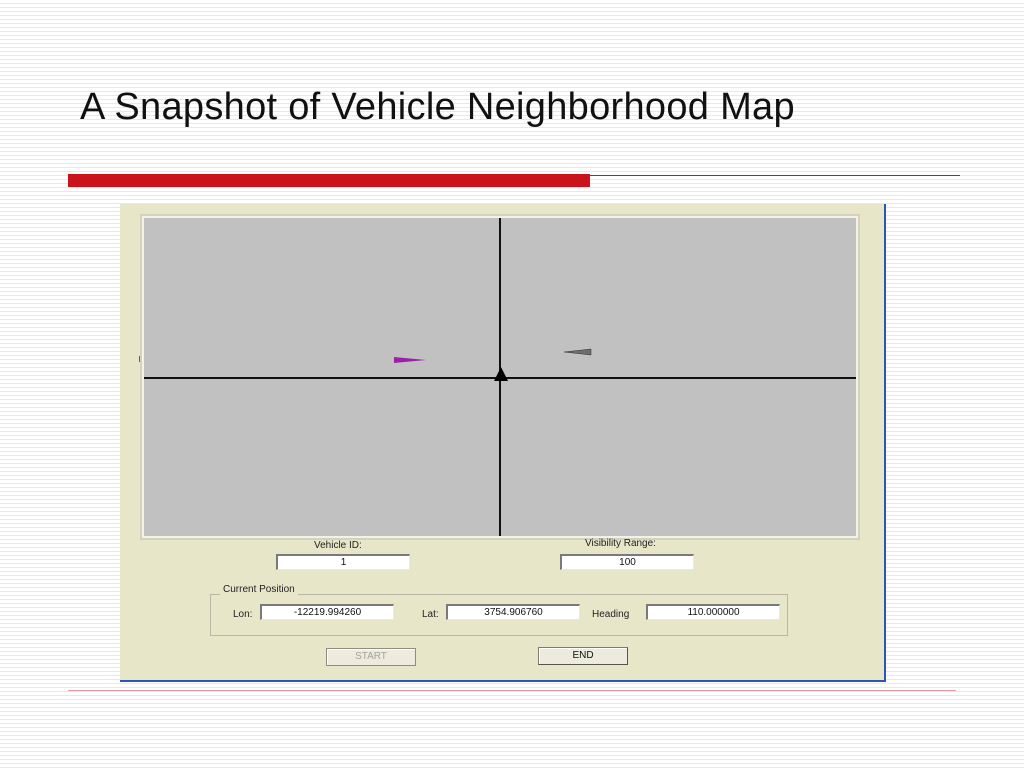 The height and width of the screenshot is (768, 1024). What do you see at coordinates (611, 614) in the screenshot?
I see `heading-label: Heading` at bounding box center [611, 614].